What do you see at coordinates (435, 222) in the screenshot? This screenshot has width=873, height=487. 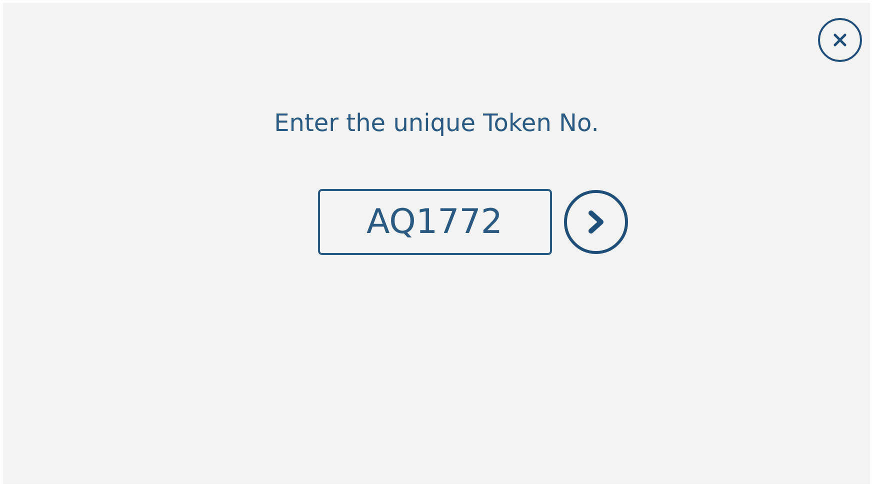 I see `token-input-field: AQ1772` at bounding box center [435, 222].